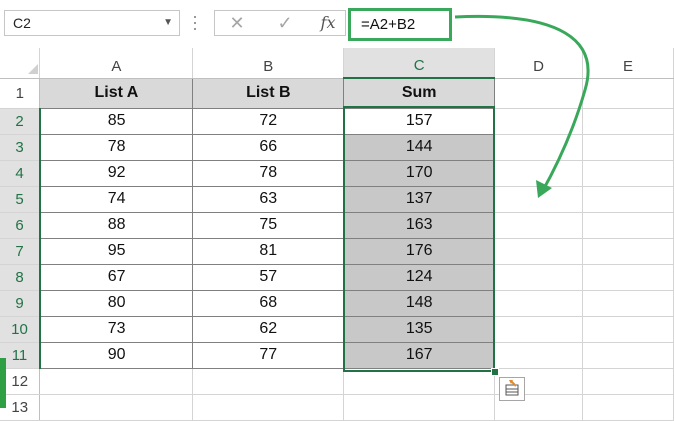 This screenshot has height=421, width=674. What do you see at coordinates (539, 303) in the screenshot?
I see `cell-d9` at bounding box center [539, 303].